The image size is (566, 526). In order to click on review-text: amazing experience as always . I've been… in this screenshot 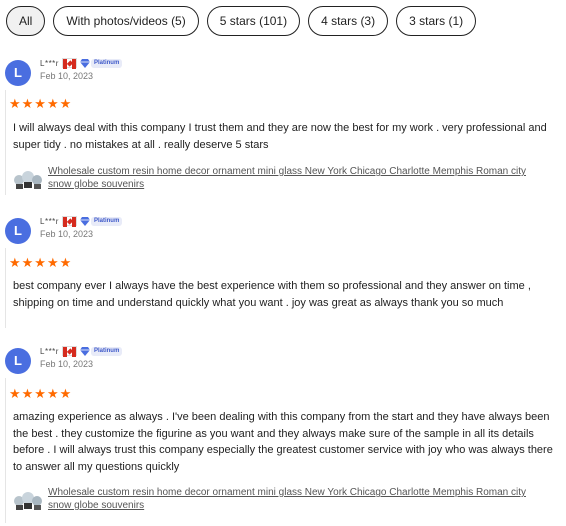, I will do `click(283, 442)`.